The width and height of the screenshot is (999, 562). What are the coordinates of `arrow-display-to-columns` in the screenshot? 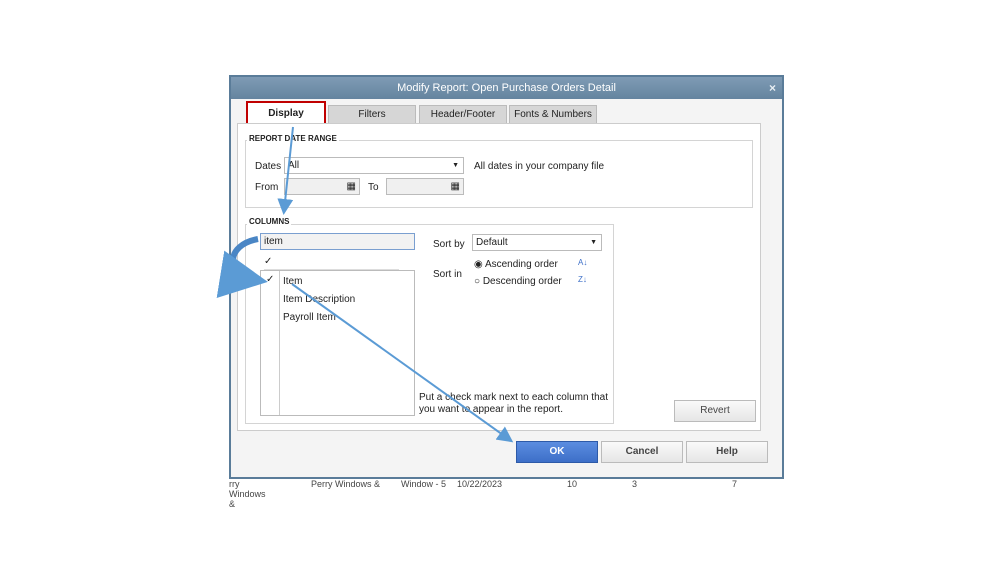 It's located at (285, 170).